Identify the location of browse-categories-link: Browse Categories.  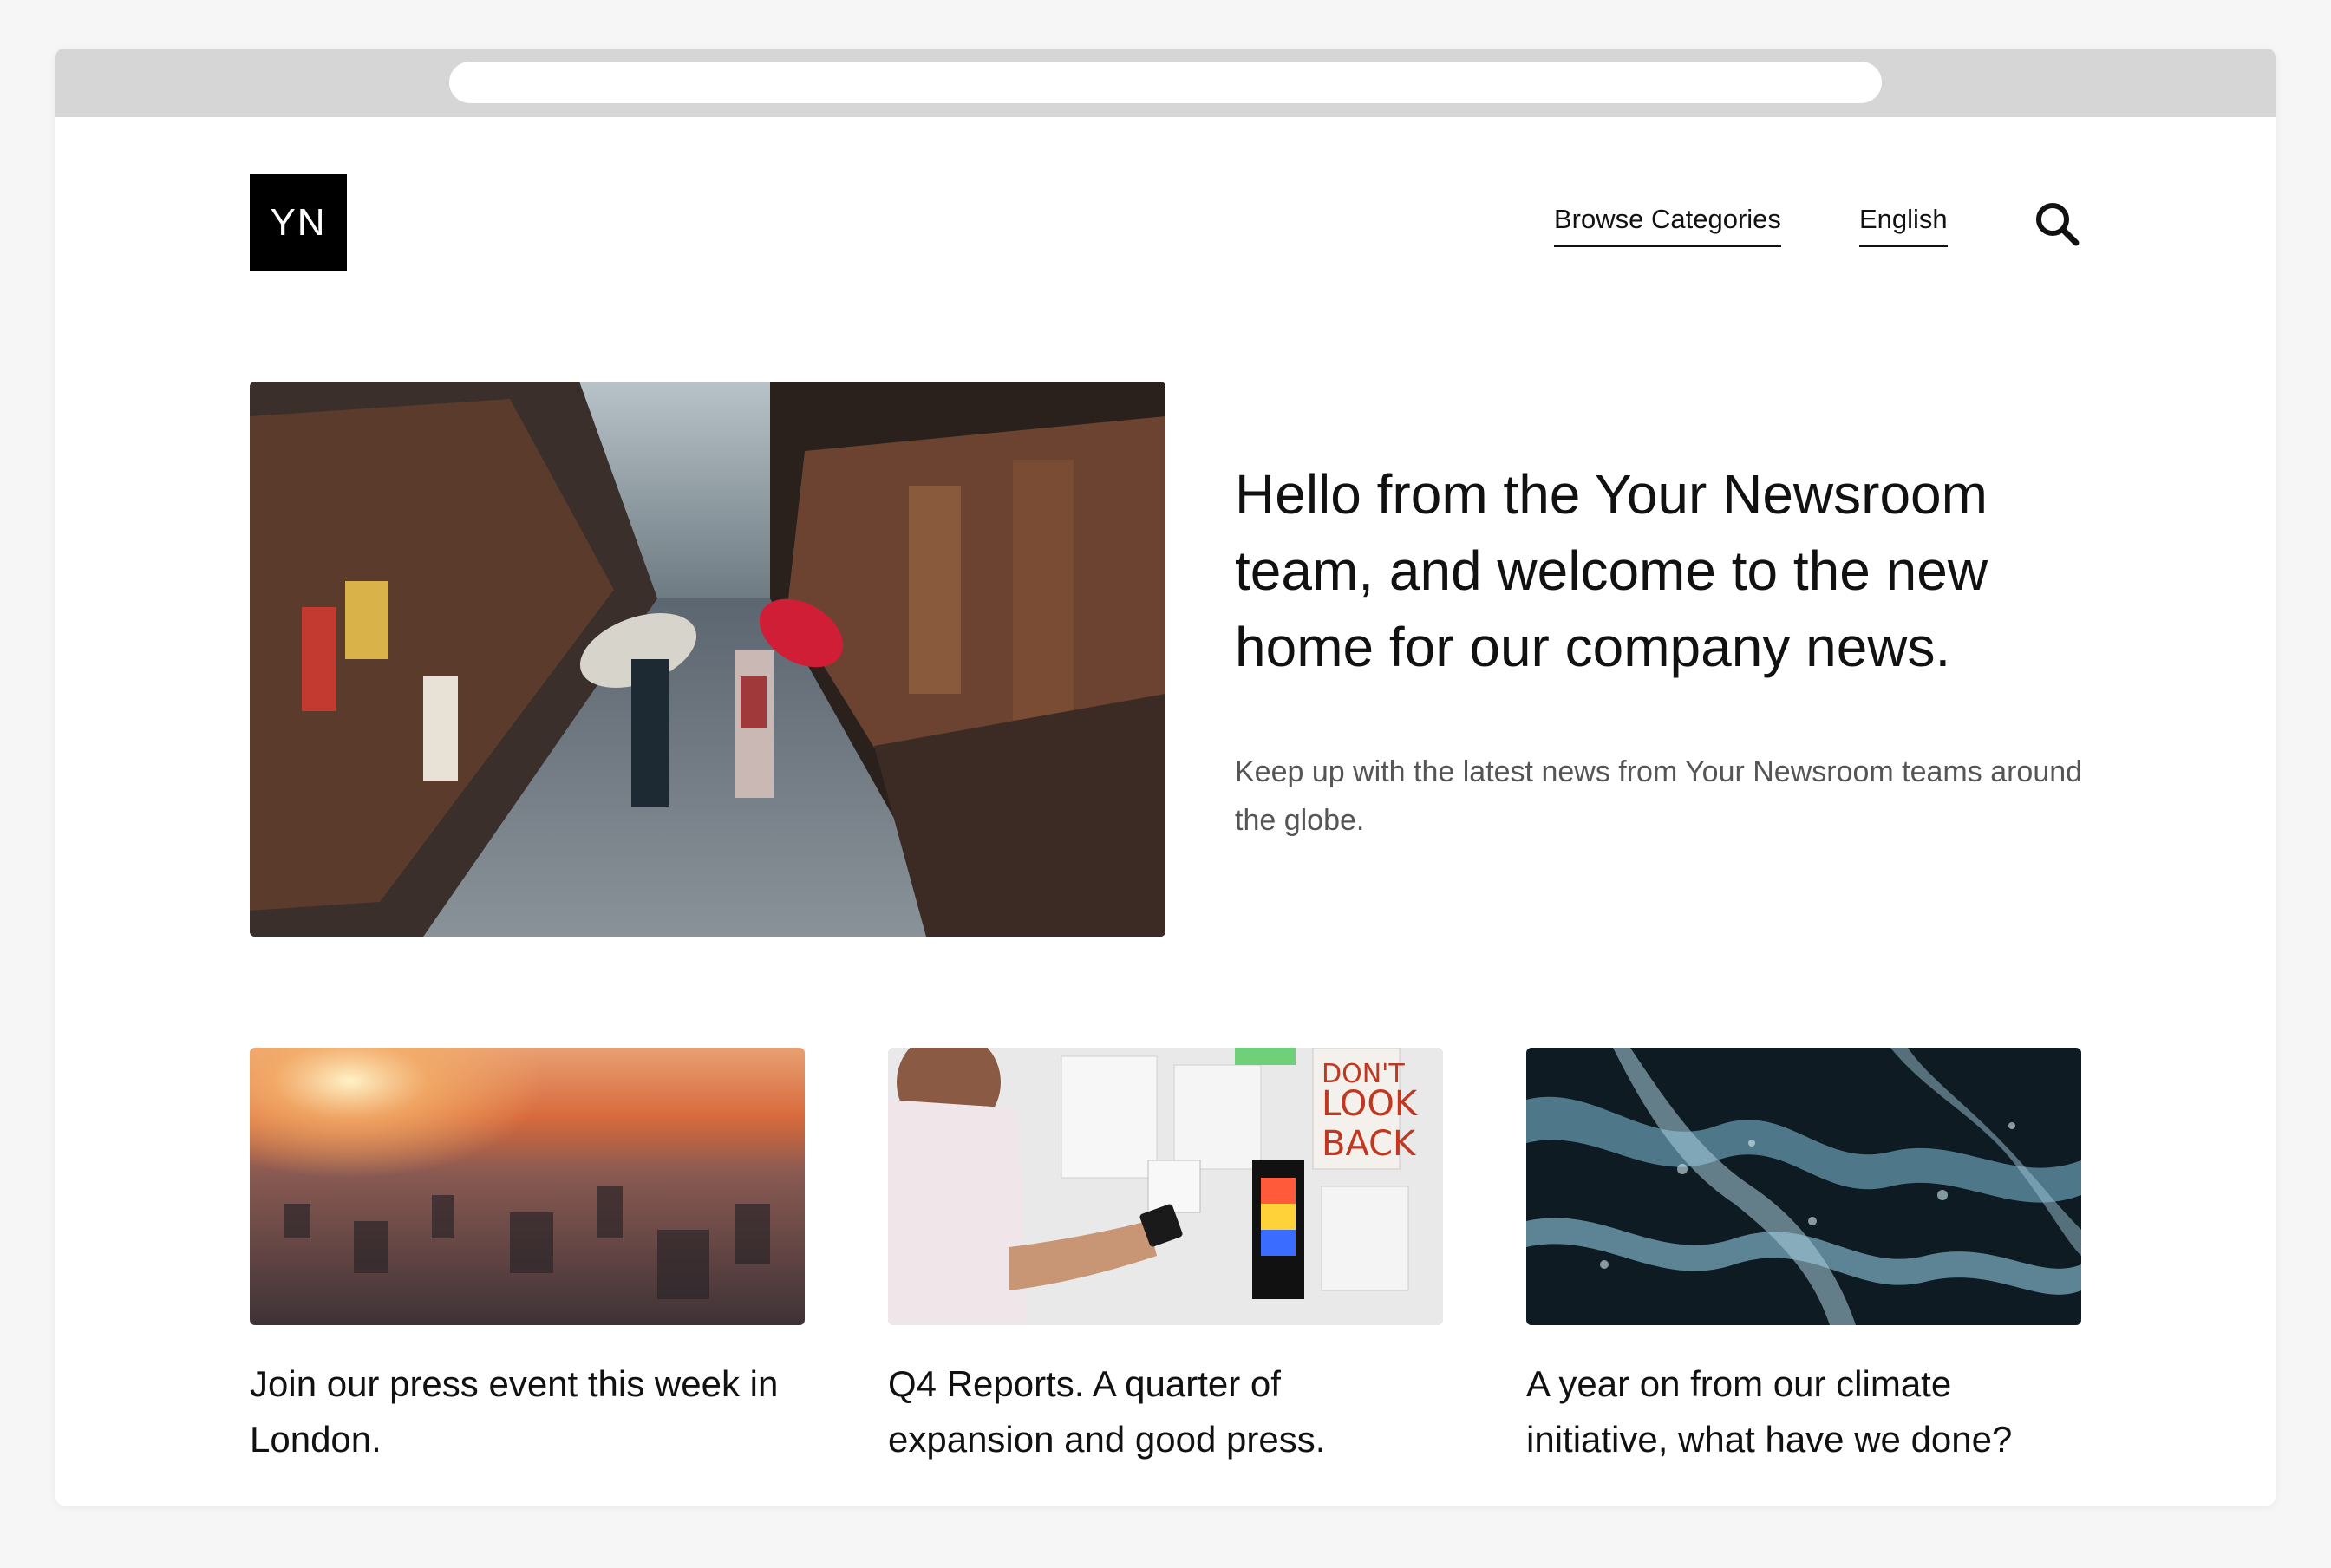
(1667, 225).